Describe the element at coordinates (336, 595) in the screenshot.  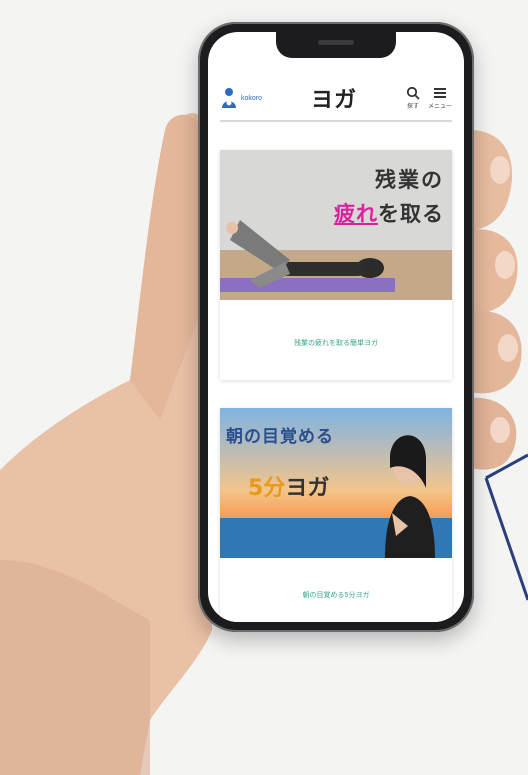
I see `article-caption: 朝の目覚める5分ヨガ` at that location.